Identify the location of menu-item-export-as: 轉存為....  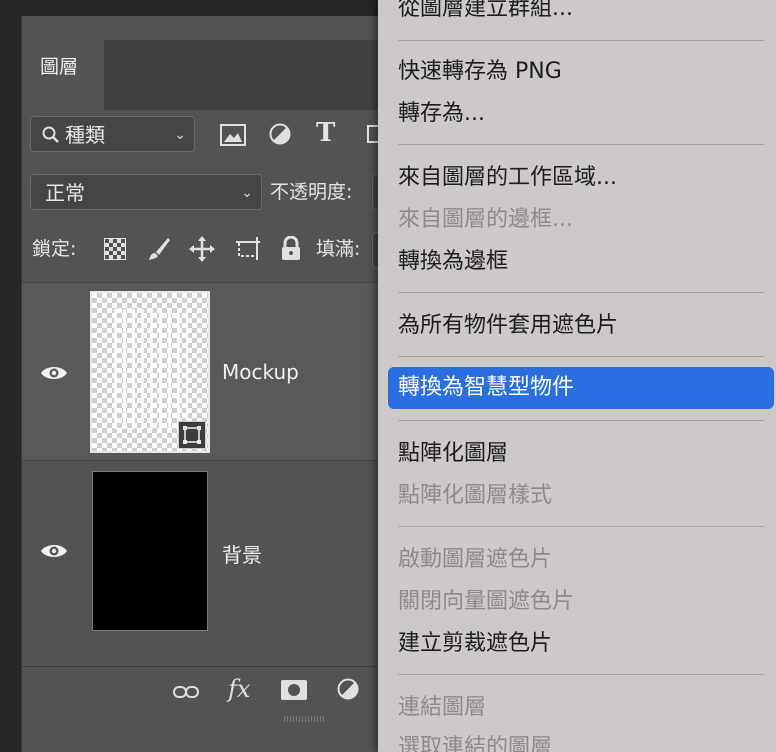
(441, 114).